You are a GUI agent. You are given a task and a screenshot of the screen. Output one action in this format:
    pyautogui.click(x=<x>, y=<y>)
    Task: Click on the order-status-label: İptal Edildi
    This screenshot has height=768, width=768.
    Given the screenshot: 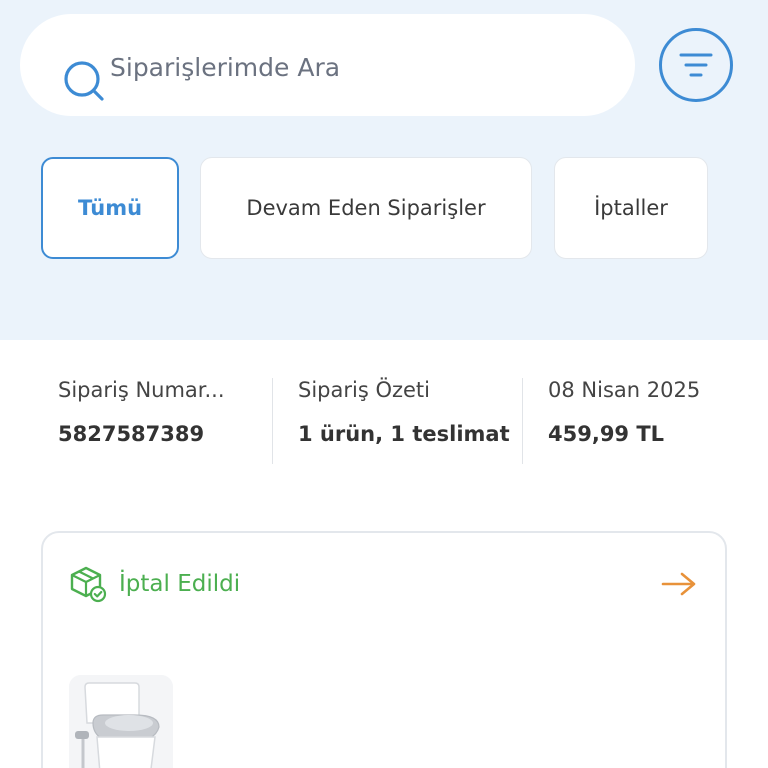 What is the action you would take?
    pyautogui.click(x=180, y=584)
    